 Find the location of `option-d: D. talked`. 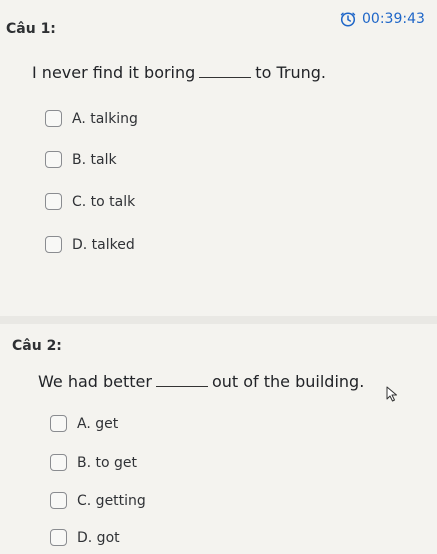

option-d: D. talked is located at coordinates (90, 244).